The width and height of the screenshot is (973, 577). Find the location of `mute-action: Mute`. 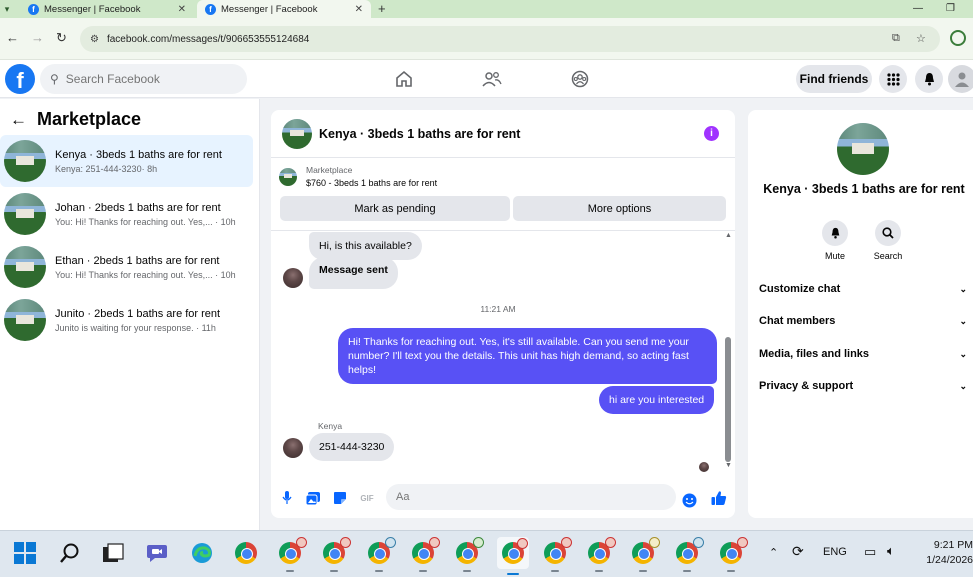

mute-action: Mute is located at coordinates (835, 240).